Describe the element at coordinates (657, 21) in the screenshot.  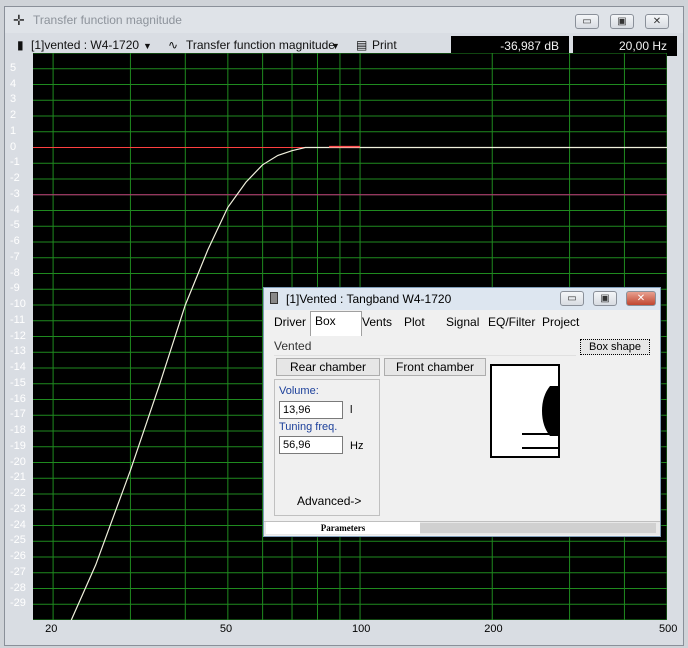
I see `close-button: ✕` at that location.